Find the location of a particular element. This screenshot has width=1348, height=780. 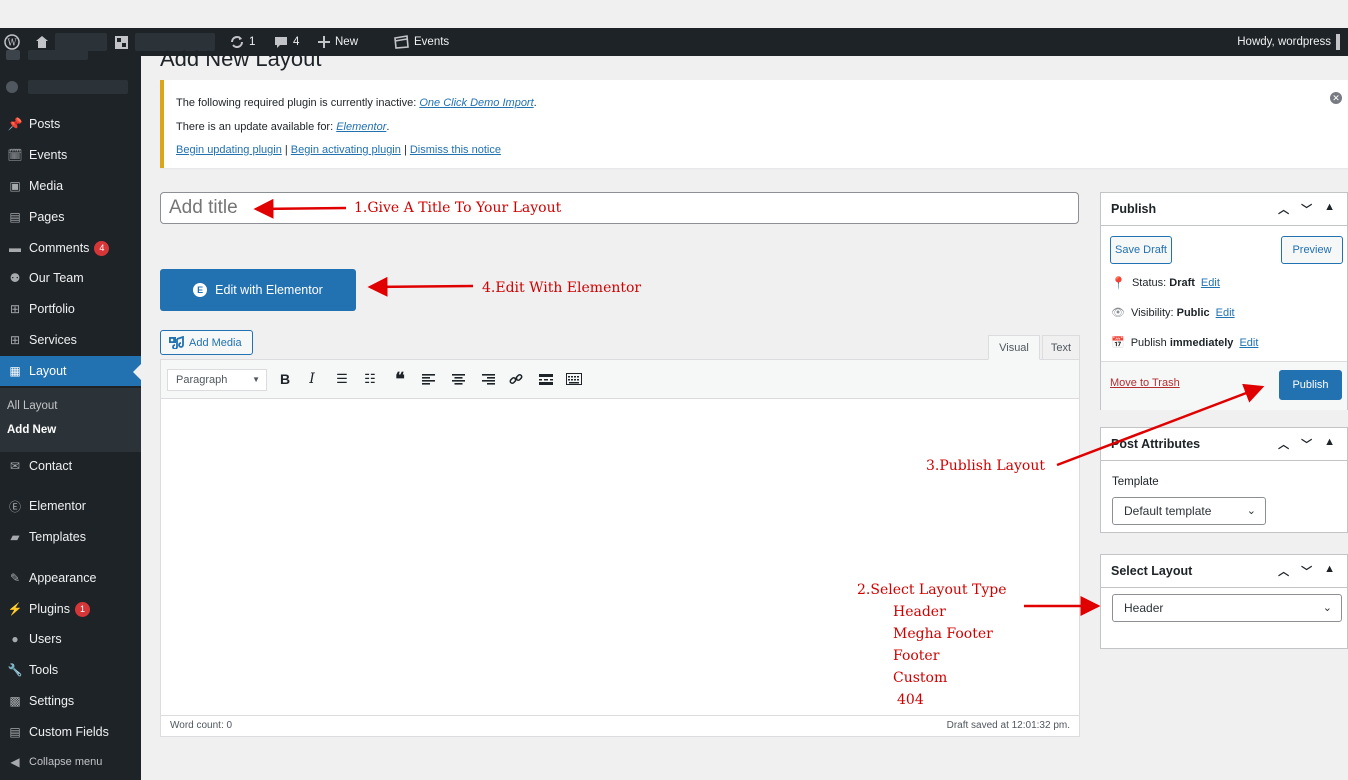

annotation-option: Megha Footer is located at coordinates (943, 634).